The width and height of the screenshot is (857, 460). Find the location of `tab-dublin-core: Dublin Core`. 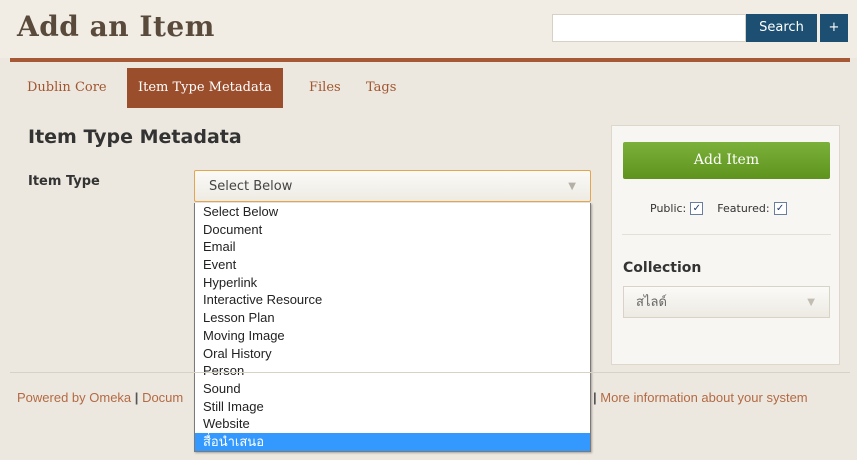

tab-dublin-core: Dublin Core is located at coordinates (67, 88).